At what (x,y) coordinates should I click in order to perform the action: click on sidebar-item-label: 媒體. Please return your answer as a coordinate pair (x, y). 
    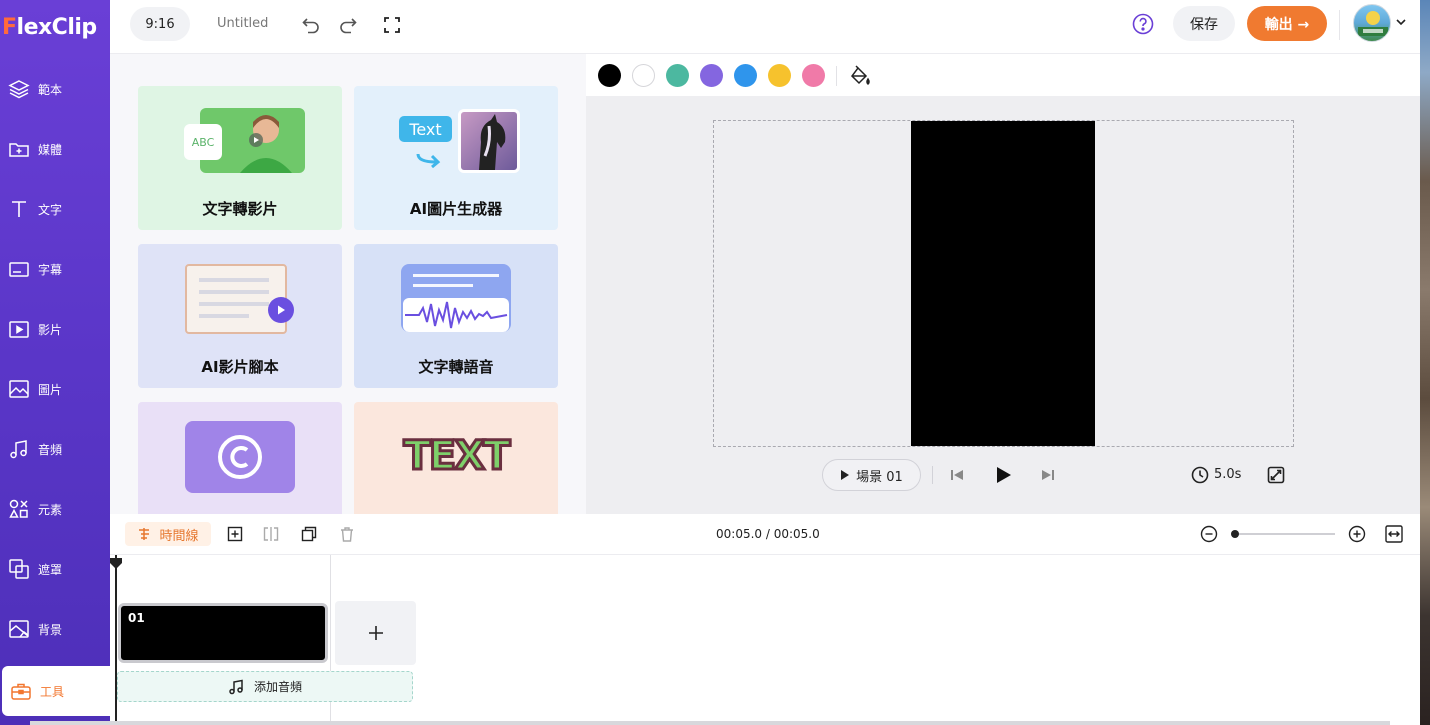
    Looking at the image, I should click on (50, 149).